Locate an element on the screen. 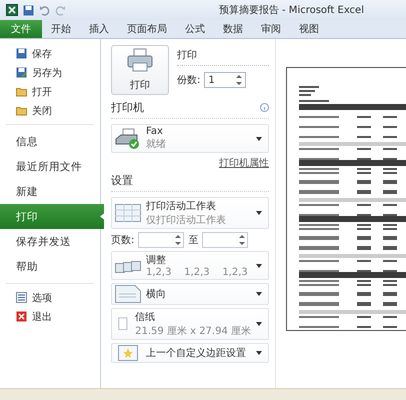 The image size is (406, 400). settings-dropdown: 上一个自定义边距设置 is located at coordinates (190, 353).